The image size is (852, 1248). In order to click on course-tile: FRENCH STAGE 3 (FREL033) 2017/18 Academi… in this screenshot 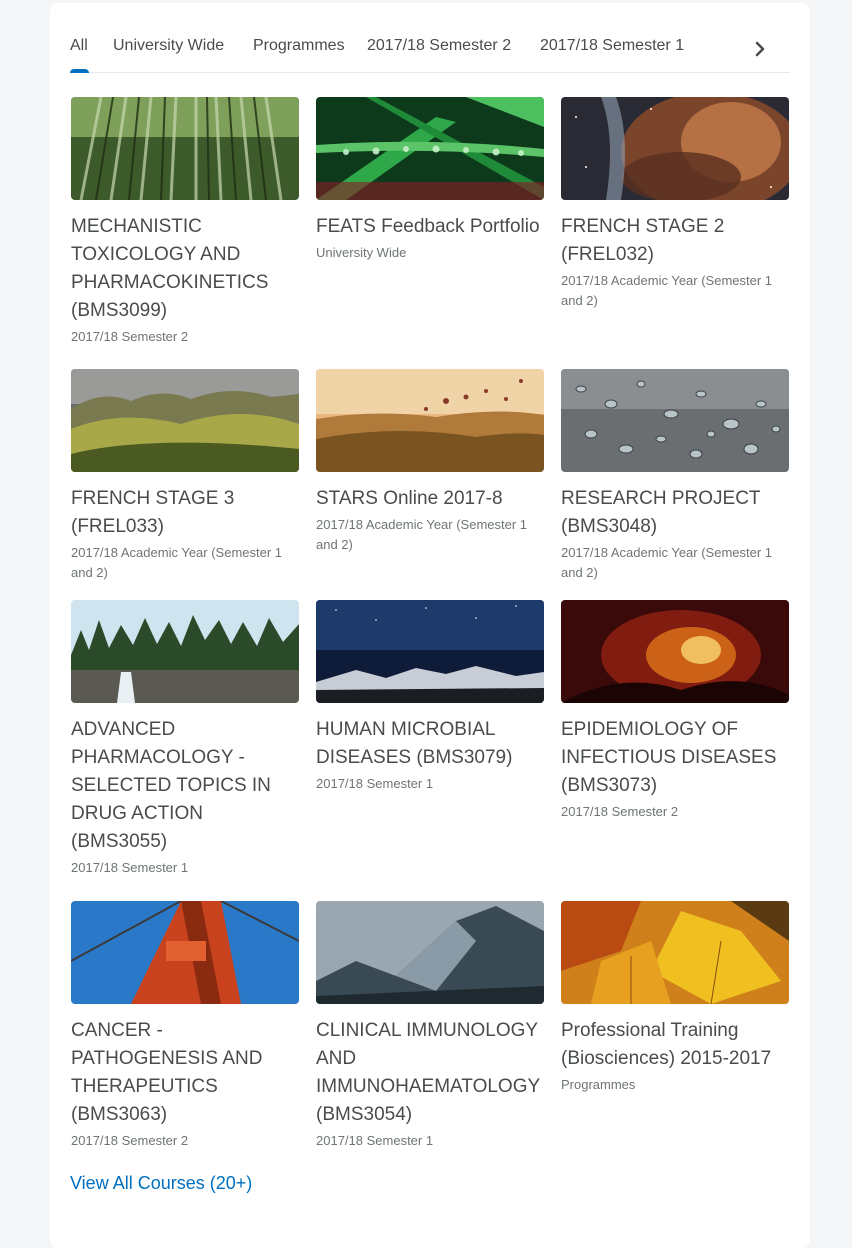, I will do `click(185, 476)`.